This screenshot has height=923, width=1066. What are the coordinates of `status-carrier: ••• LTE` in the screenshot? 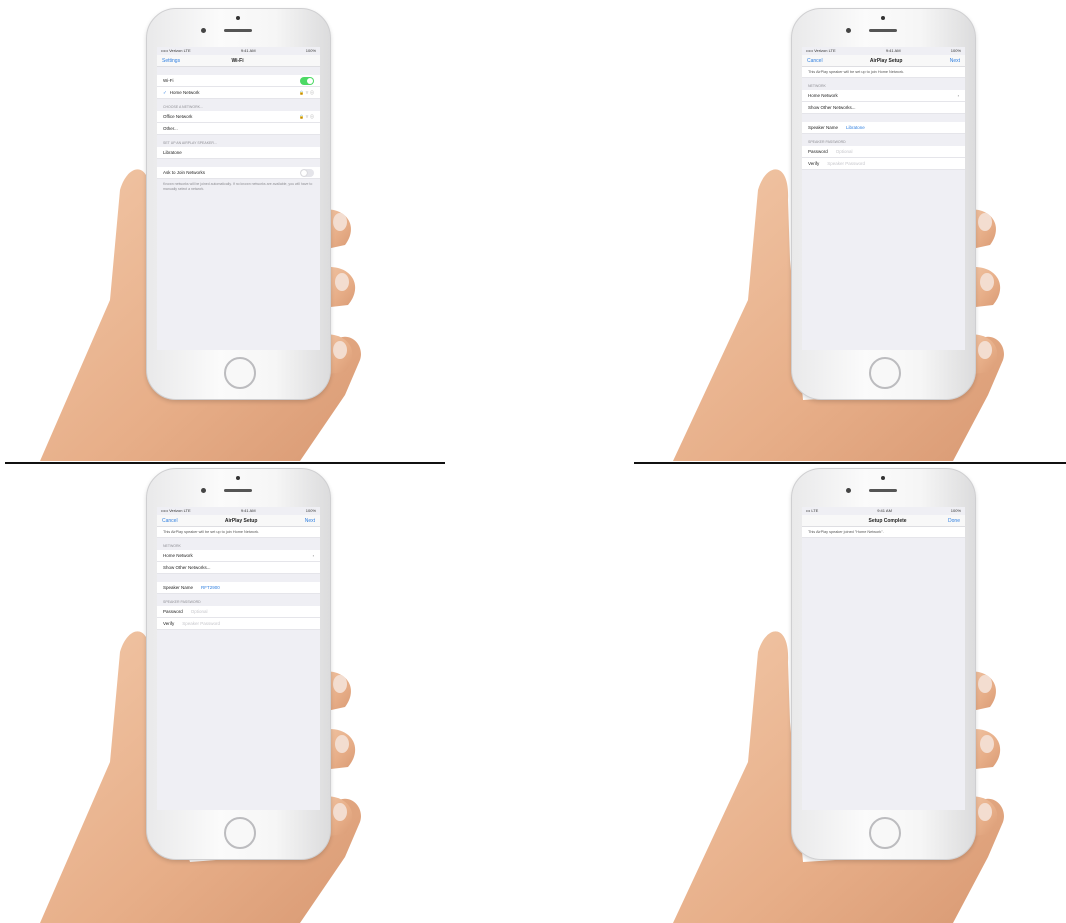 It's located at (812, 510).